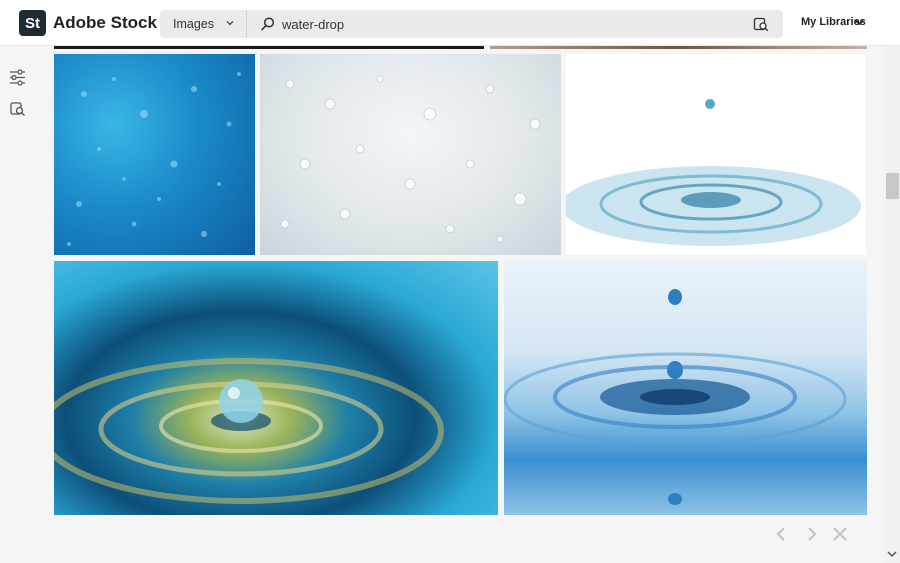 Image resolution: width=900 pixels, height=563 pixels. What do you see at coordinates (840, 534) in the screenshot?
I see `close-icon` at bounding box center [840, 534].